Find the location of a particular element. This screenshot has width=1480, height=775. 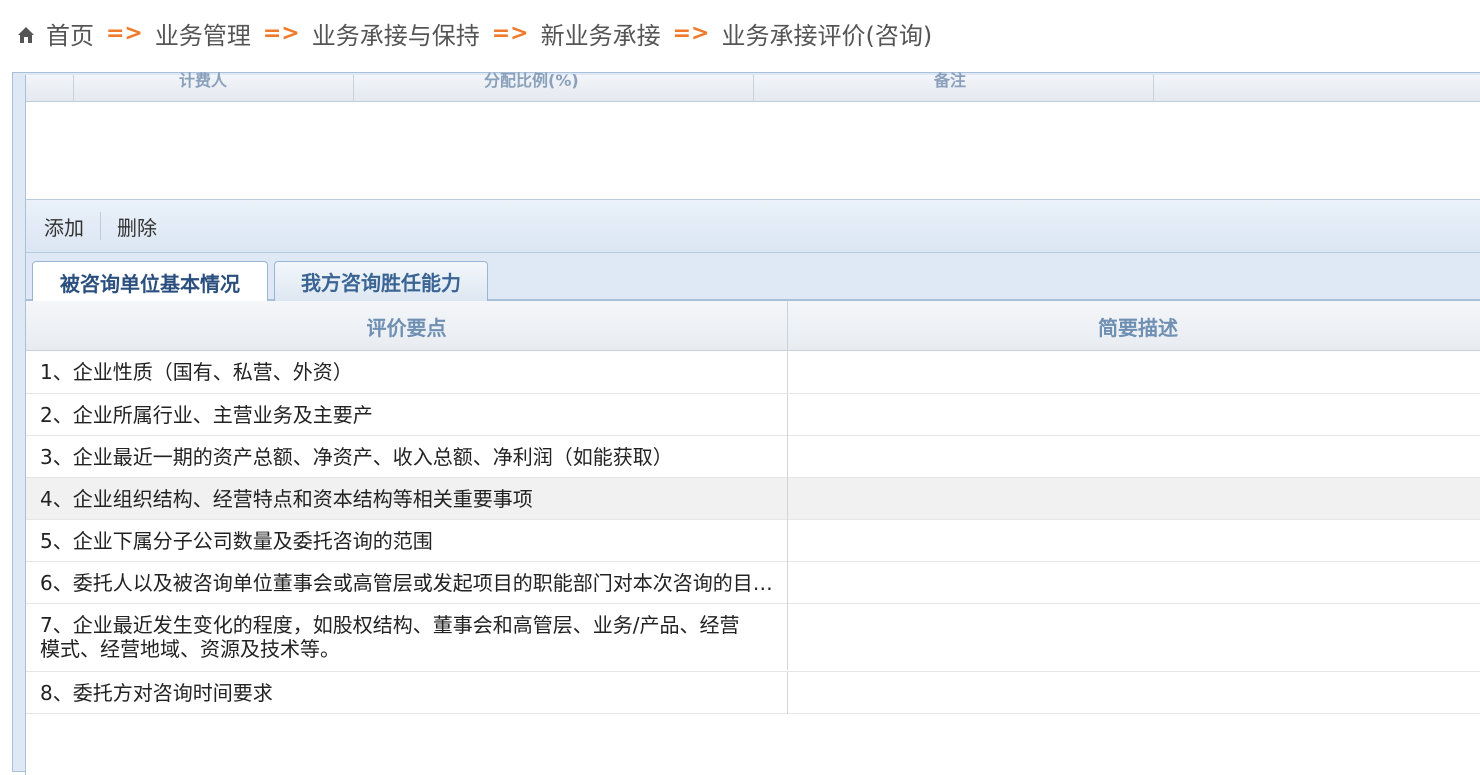

tab-our-consulting-capability: 我方咨询胜任能力 is located at coordinates (381, 281).